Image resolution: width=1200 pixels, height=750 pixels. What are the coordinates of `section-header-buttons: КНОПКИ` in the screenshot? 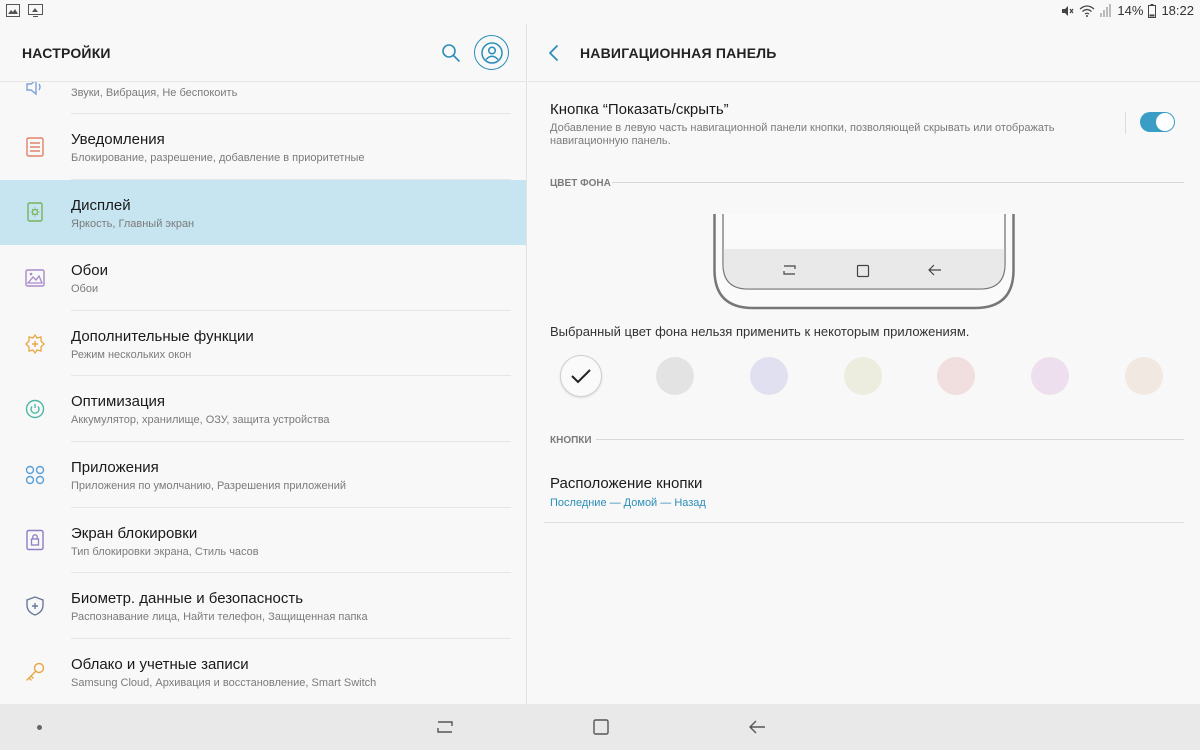 It's located at (571, 440).